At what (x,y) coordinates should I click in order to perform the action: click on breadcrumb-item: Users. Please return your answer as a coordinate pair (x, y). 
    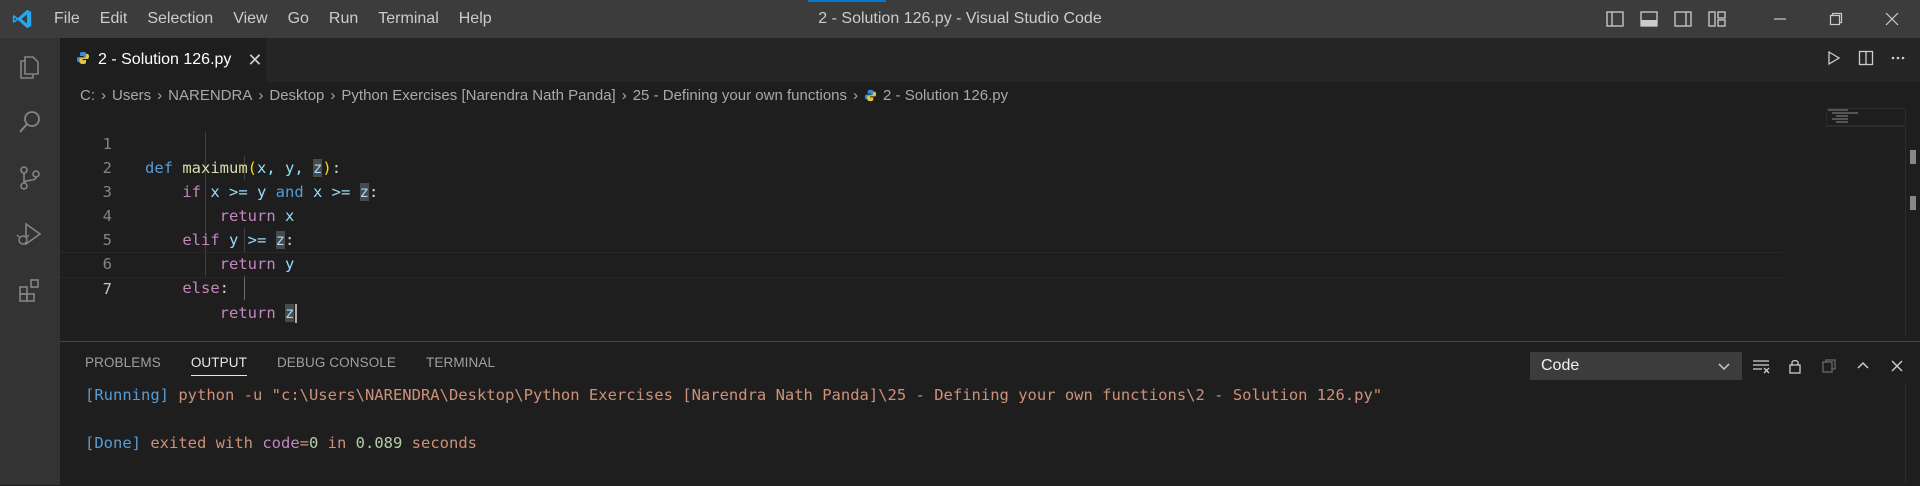
    Looking at the image, I should click on (131, 95).